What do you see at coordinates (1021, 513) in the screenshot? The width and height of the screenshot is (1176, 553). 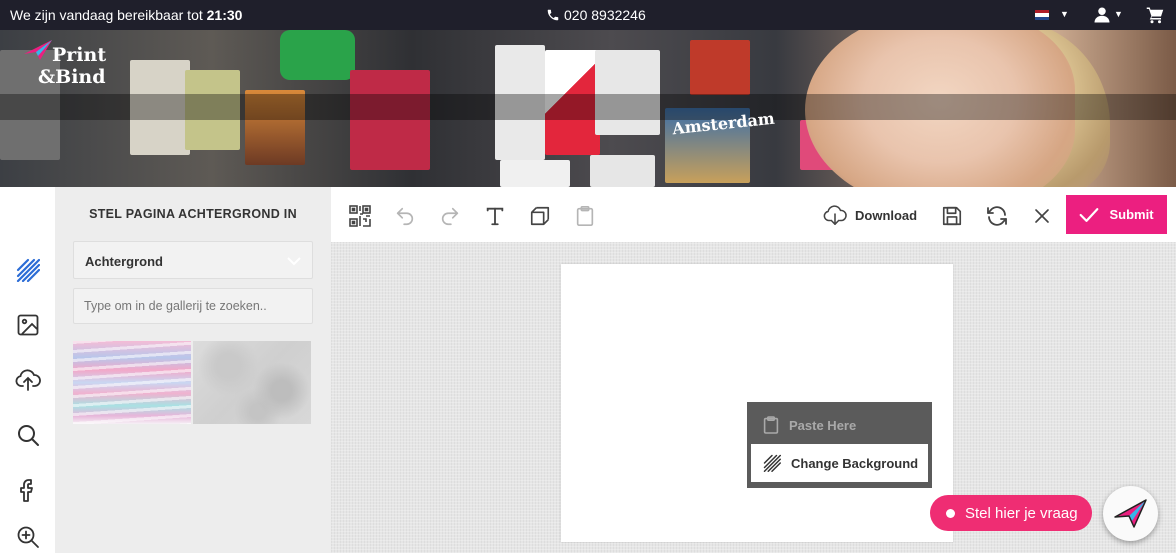 I see `chat-label: Stel hier je vraag` at bounding box center [1021, 513].